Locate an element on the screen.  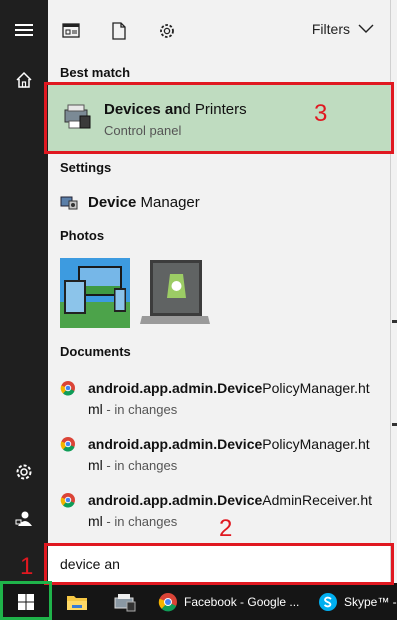
devices-printers-icon is located at coordinates (125, 602).